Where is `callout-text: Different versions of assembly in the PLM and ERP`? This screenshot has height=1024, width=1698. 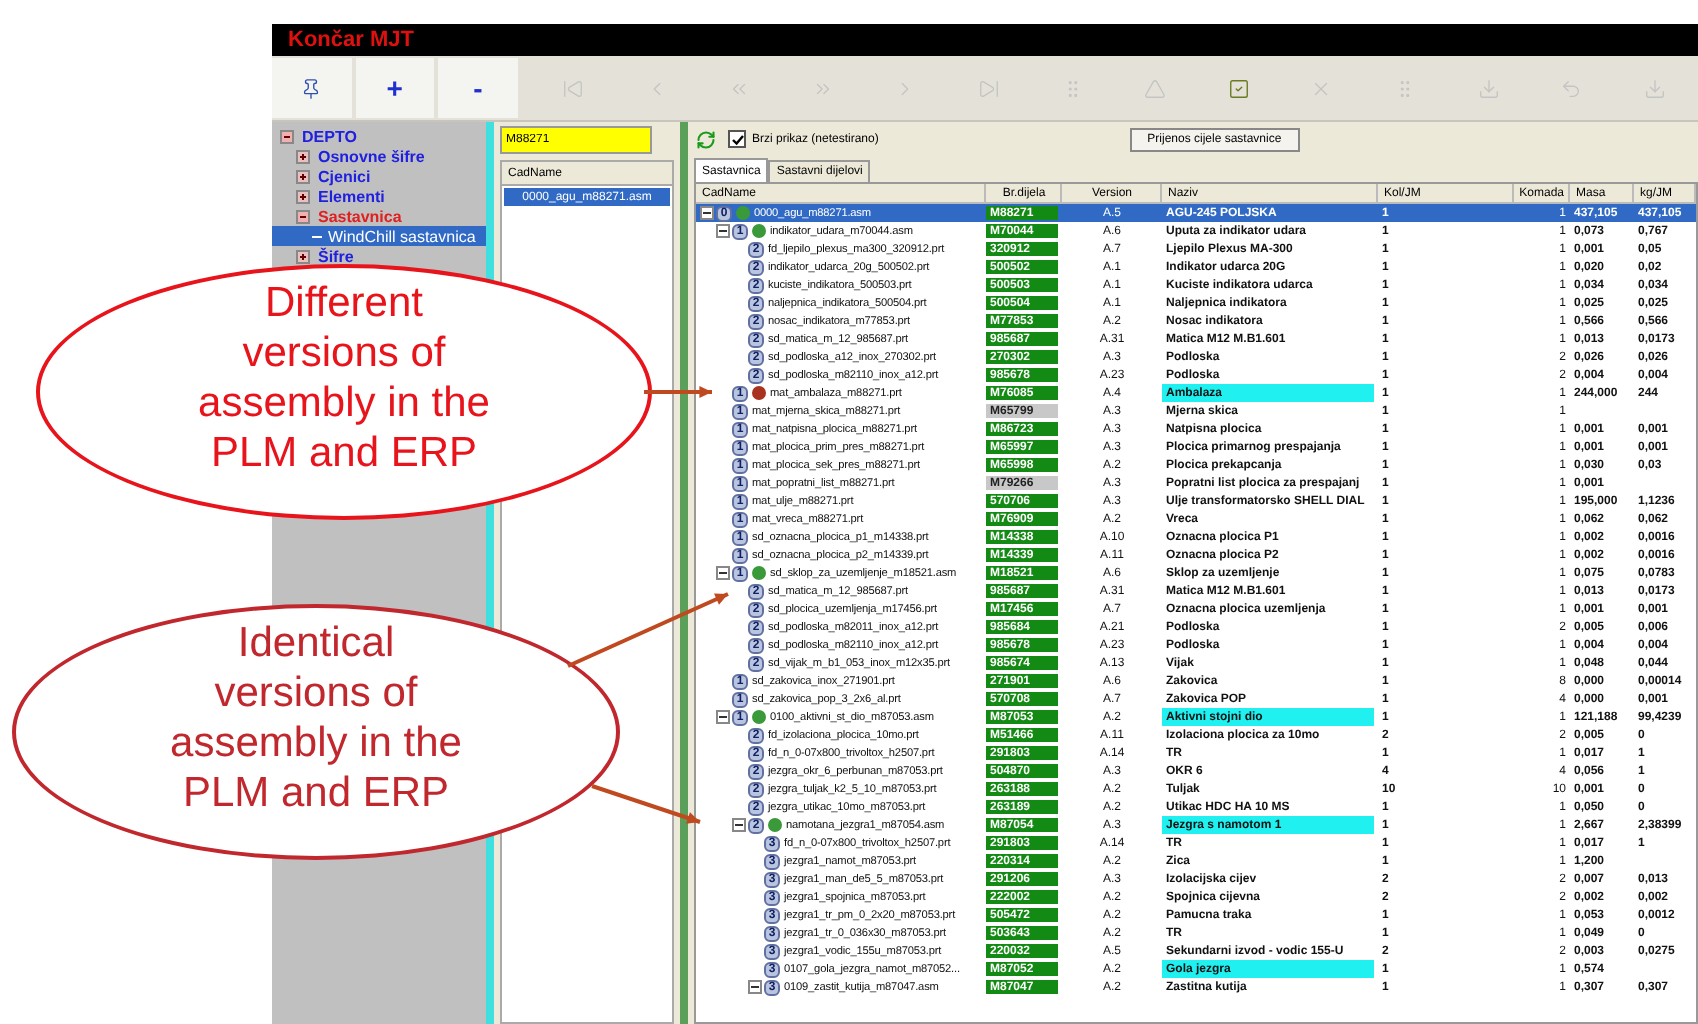
callout-text: Different versions of assembly in the PLM and ERP is located at coordinates (344, 378).